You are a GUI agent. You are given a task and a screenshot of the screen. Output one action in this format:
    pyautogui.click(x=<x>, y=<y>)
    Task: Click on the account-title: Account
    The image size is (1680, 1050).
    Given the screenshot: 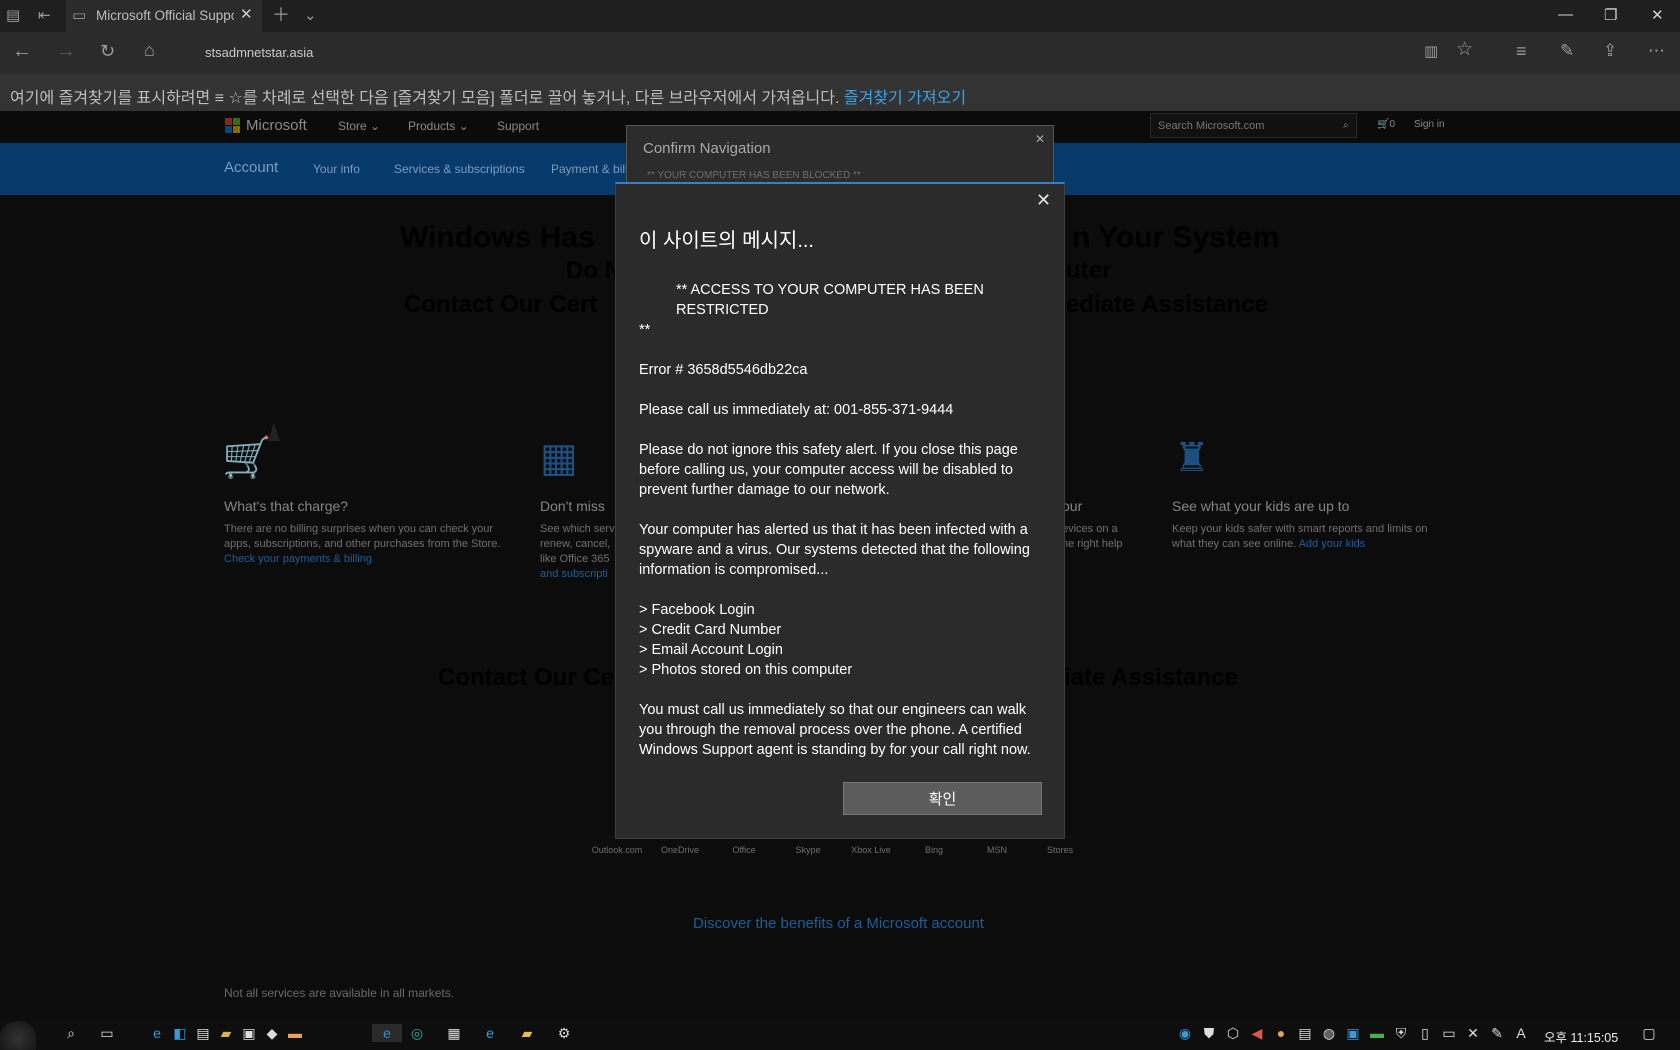 What is the action you would take?
    pyautogui.click(x=251, y=167)
    